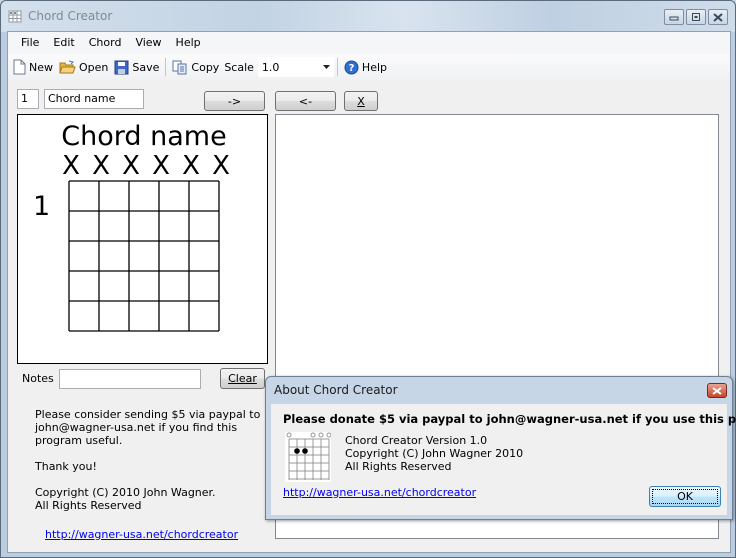 This screenshot has height=558, width=736. I want to click on string-marks: X X X X X X, so click(146, 166).